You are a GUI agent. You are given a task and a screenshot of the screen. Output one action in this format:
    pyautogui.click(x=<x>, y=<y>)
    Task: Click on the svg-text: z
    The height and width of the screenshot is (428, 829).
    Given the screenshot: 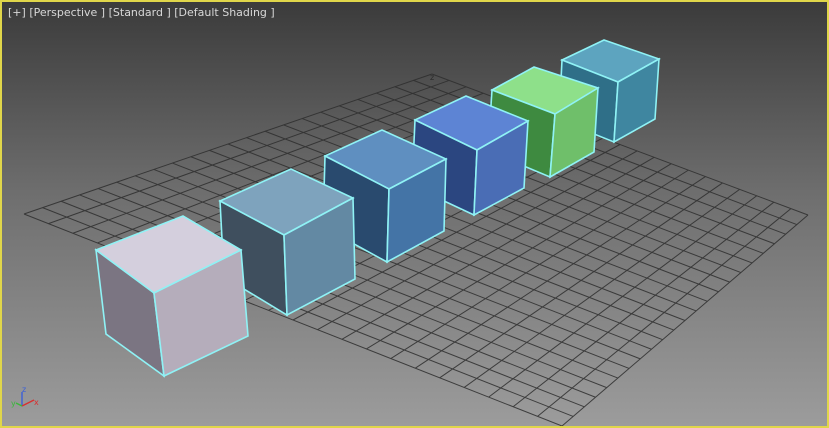 What is the action you would take?
    pyautogui.click(x=432, y=77)
    